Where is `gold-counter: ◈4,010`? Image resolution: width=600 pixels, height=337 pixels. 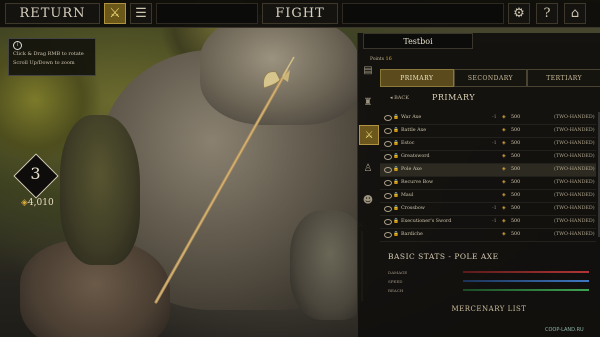 gold-counter: ◈4,010 is located at coordinates (37, 203).